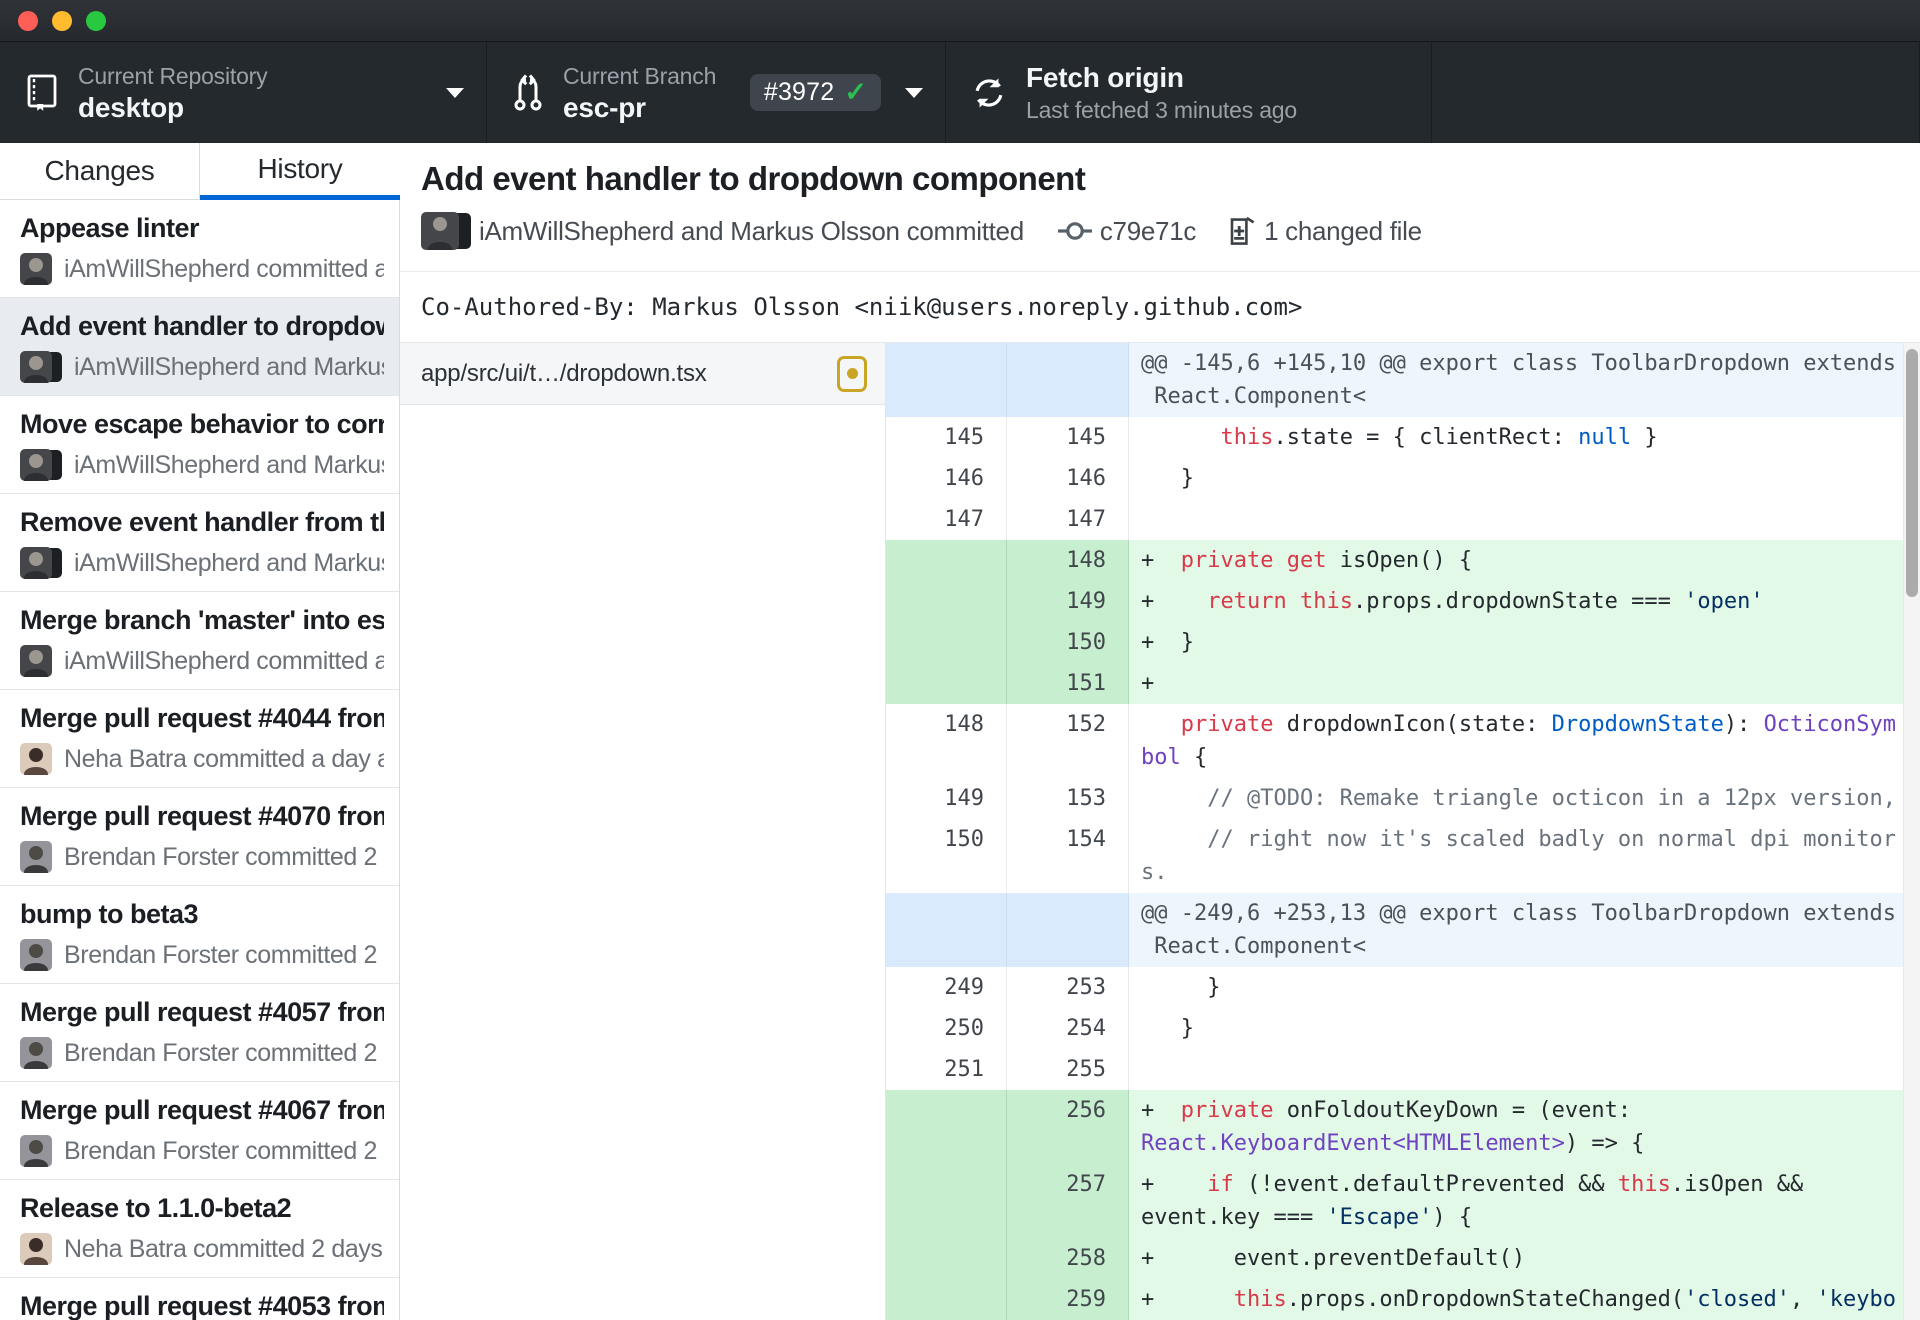 This screenshot has width=1920, height=1320. I want to click on diff-code-line: React.Component<, so click(1254, 396).